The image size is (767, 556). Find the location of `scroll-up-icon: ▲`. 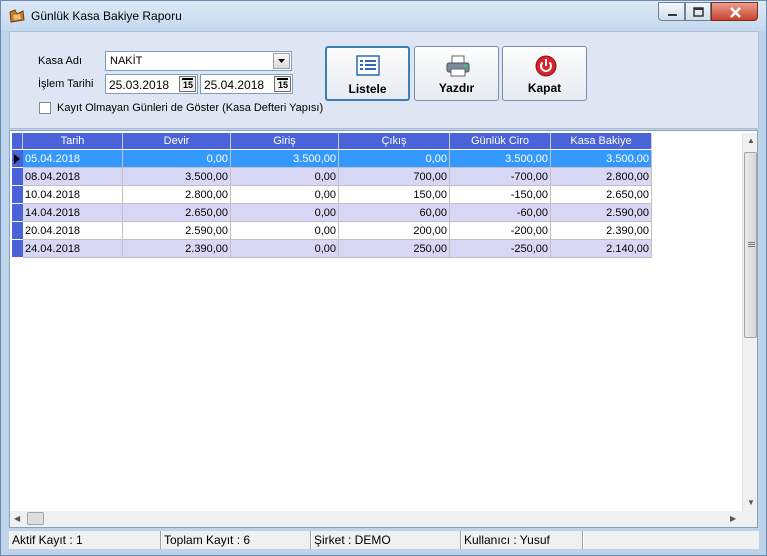

scroll-up-icon: ▲ is located at coordinates (751, 140).